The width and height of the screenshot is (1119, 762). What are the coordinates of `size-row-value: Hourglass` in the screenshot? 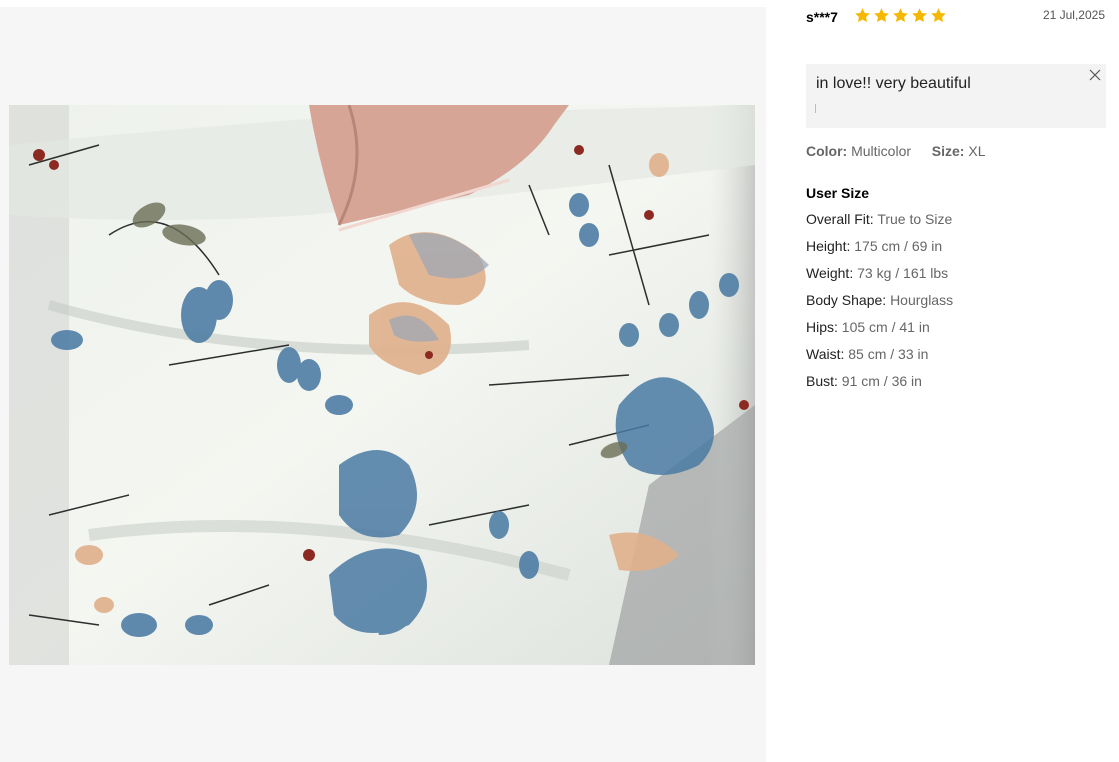 It's located at (922, 300).